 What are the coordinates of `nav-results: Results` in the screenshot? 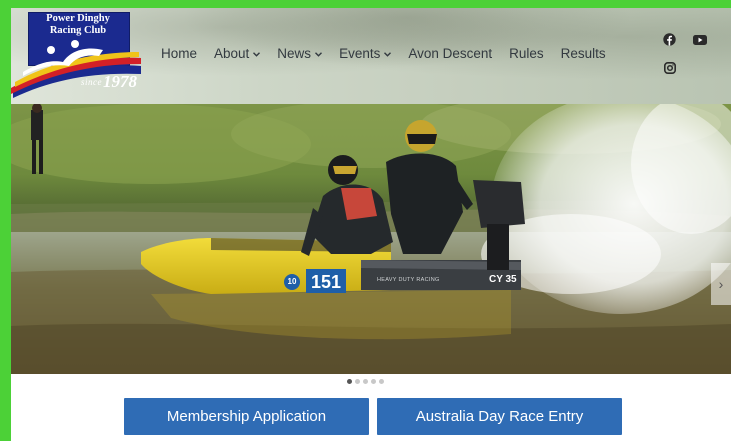 It's located at (583, 53).